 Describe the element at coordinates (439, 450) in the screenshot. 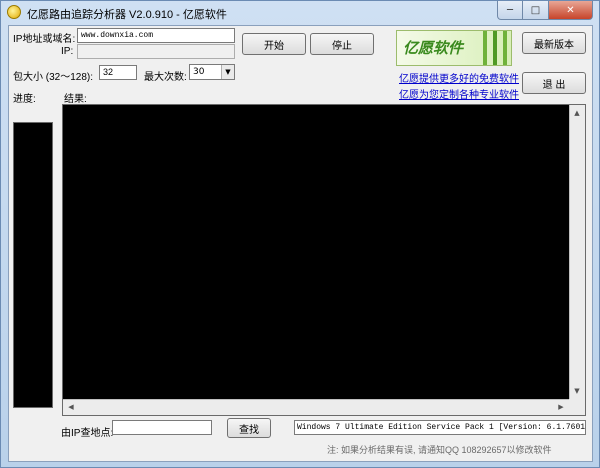

I see `footnote-text: 注: 如果分析结果有误, 请通知QQ 108292657以修改软件` at that location.